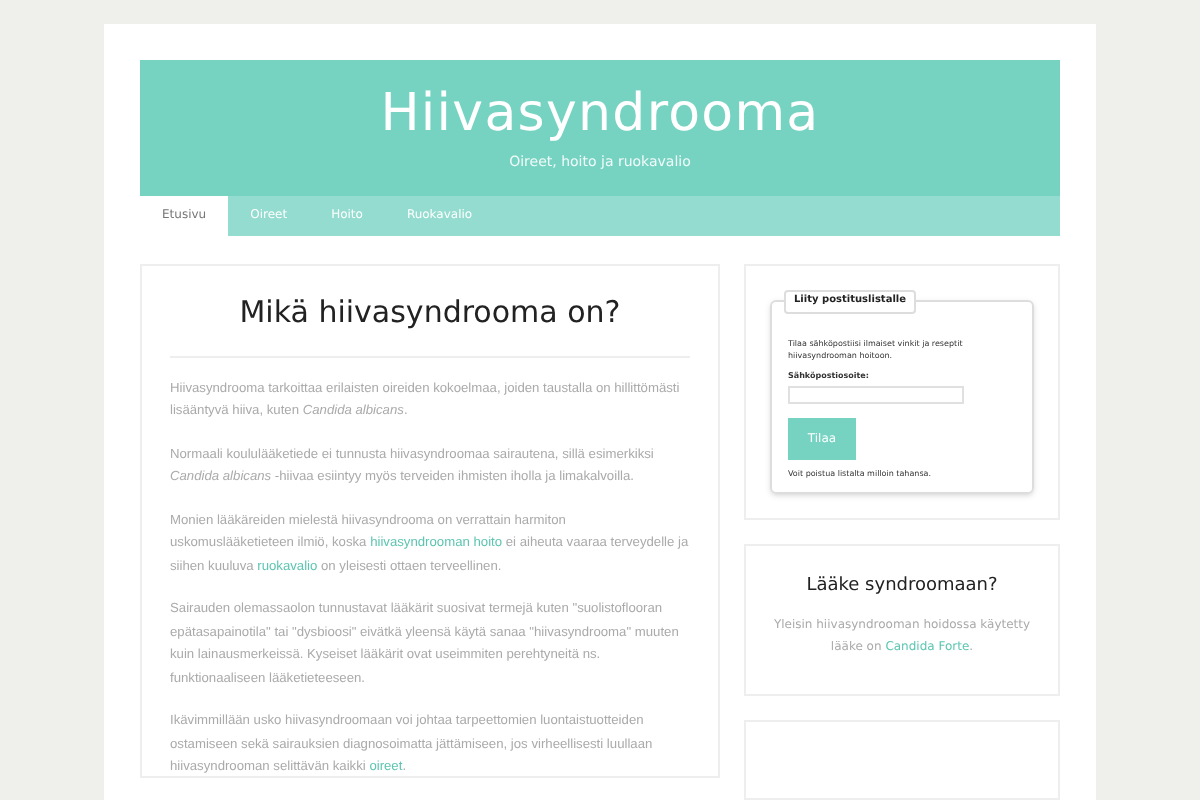  Describe the element at coordinates (902, 587) in the screenshot. I see `widget-title: Lääke syndroomaan?` at that location.